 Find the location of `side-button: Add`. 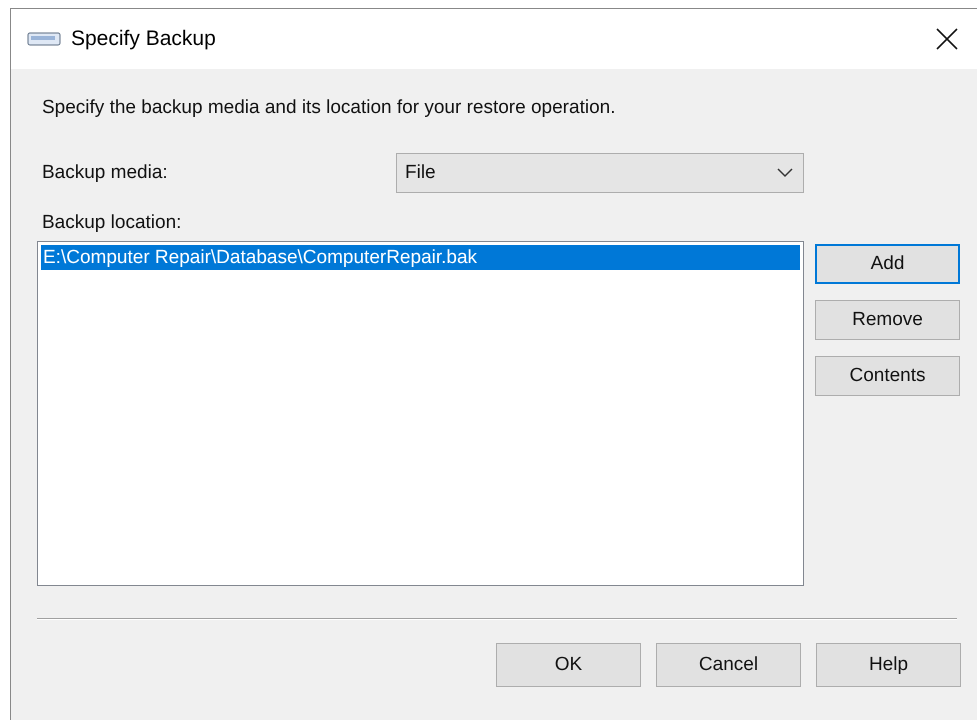

side-button: Add is located at coordinates (887, 264).